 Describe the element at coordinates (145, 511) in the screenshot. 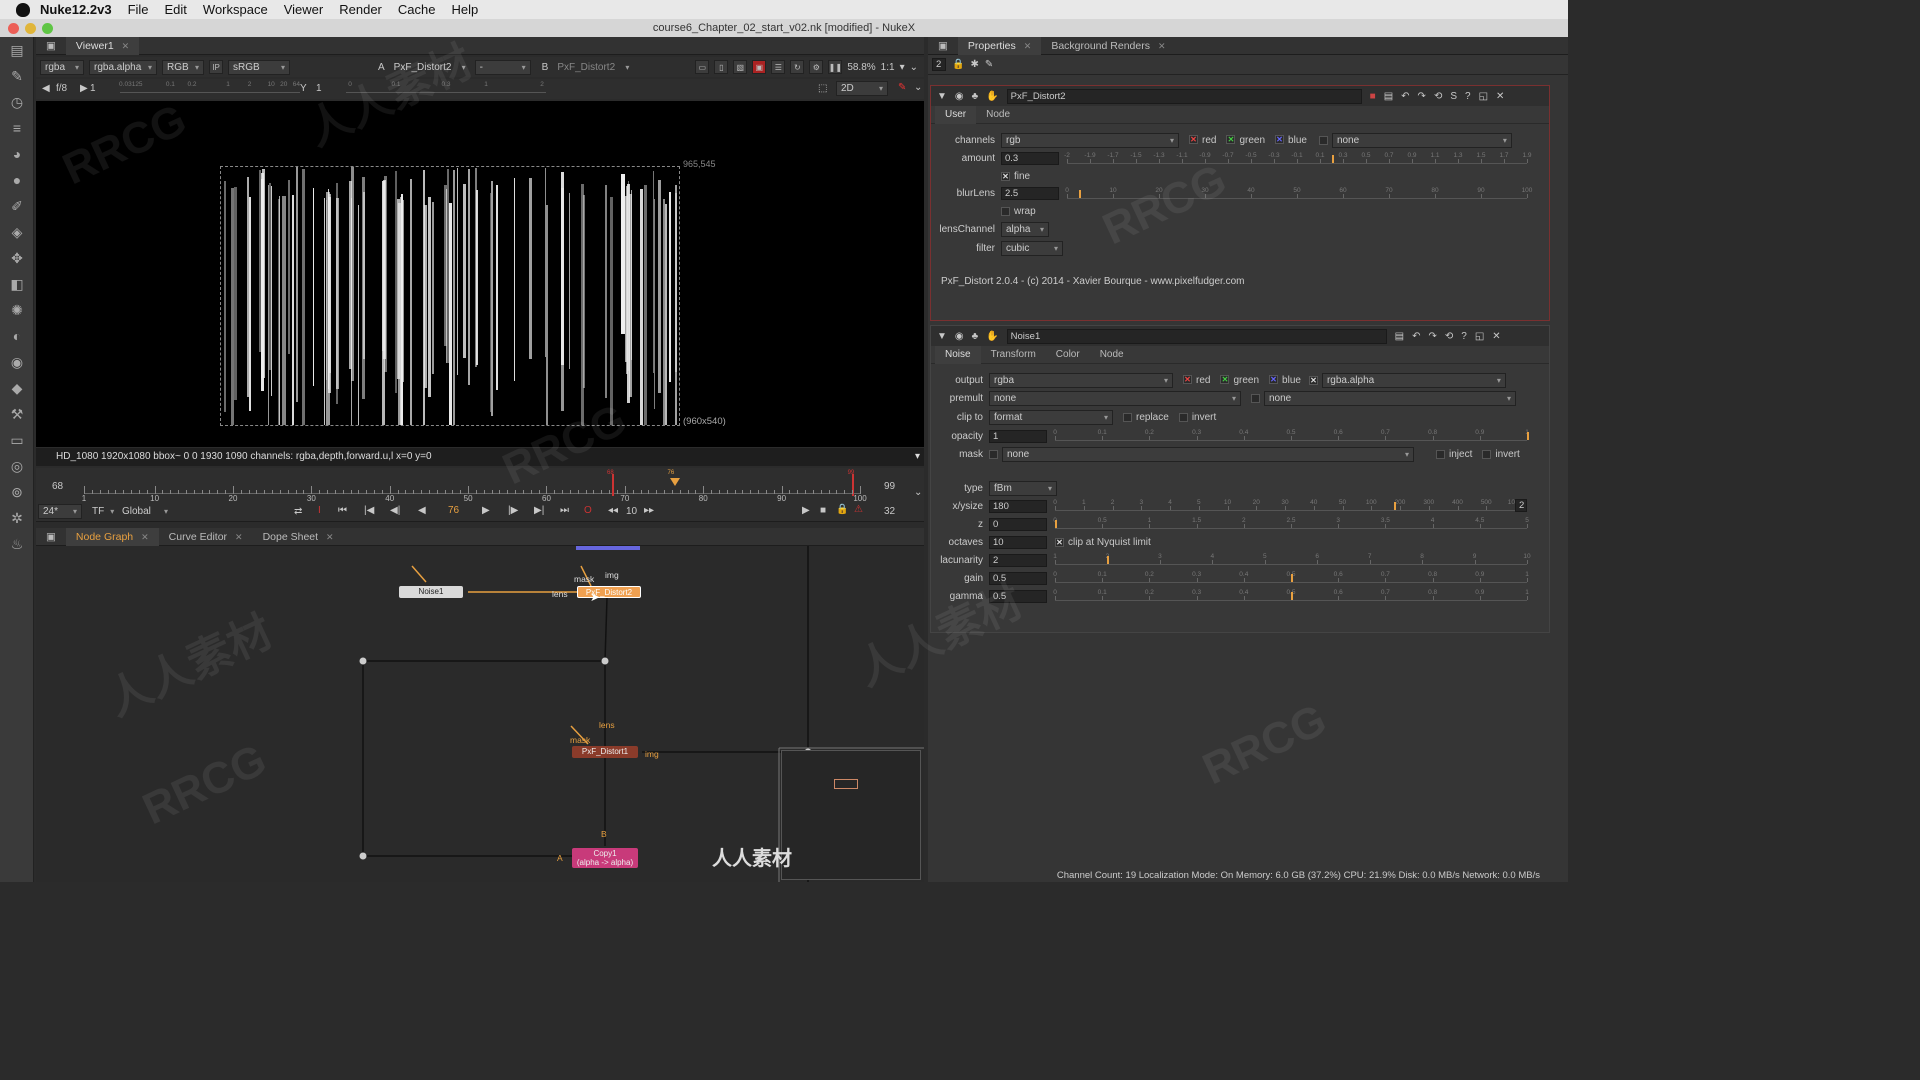

I see `scope-dropdown: Global` at that location.